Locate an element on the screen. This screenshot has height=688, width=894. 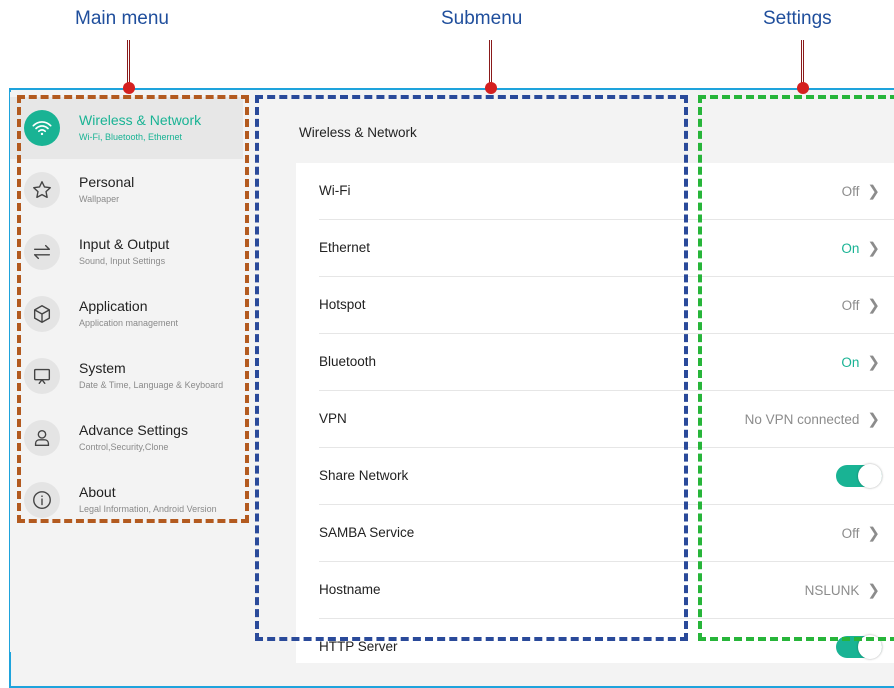
annotation-pointer-settings is located at coordinates (802, 62).